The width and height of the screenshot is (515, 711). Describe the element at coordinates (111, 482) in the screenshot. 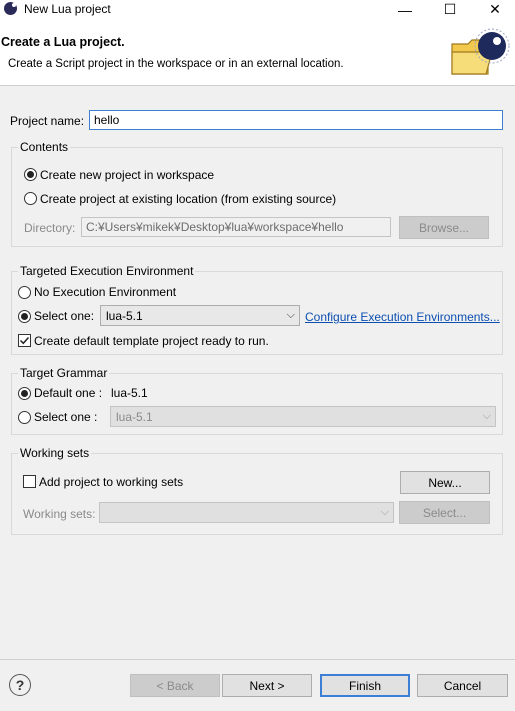

I see `add-to-working-sets-label: Add project to working sets` at that location.